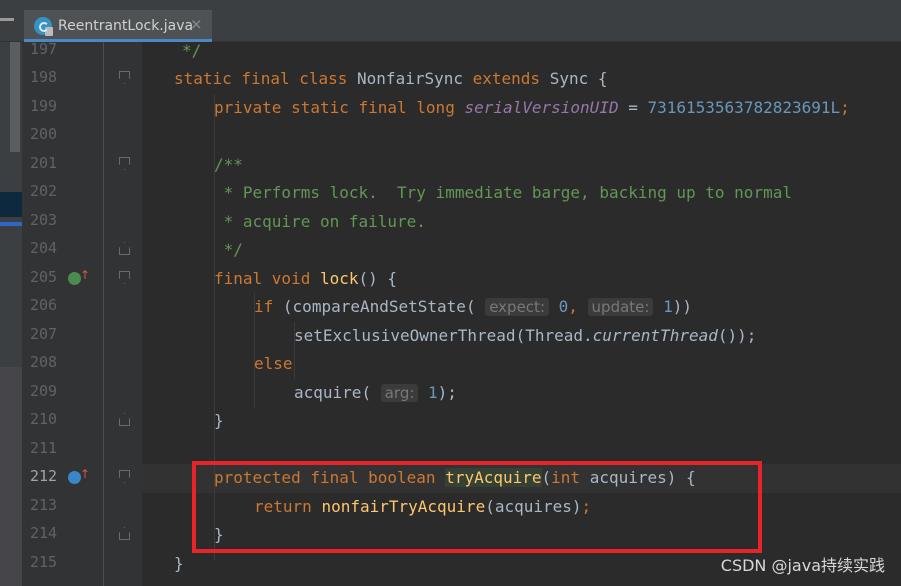 The height and width of the screenshot is (586, 901). Describe the element at coordinates (450, 21) in the screenshot. I see `editor-tab-bar: ReentrantLock.java ×` at that location.